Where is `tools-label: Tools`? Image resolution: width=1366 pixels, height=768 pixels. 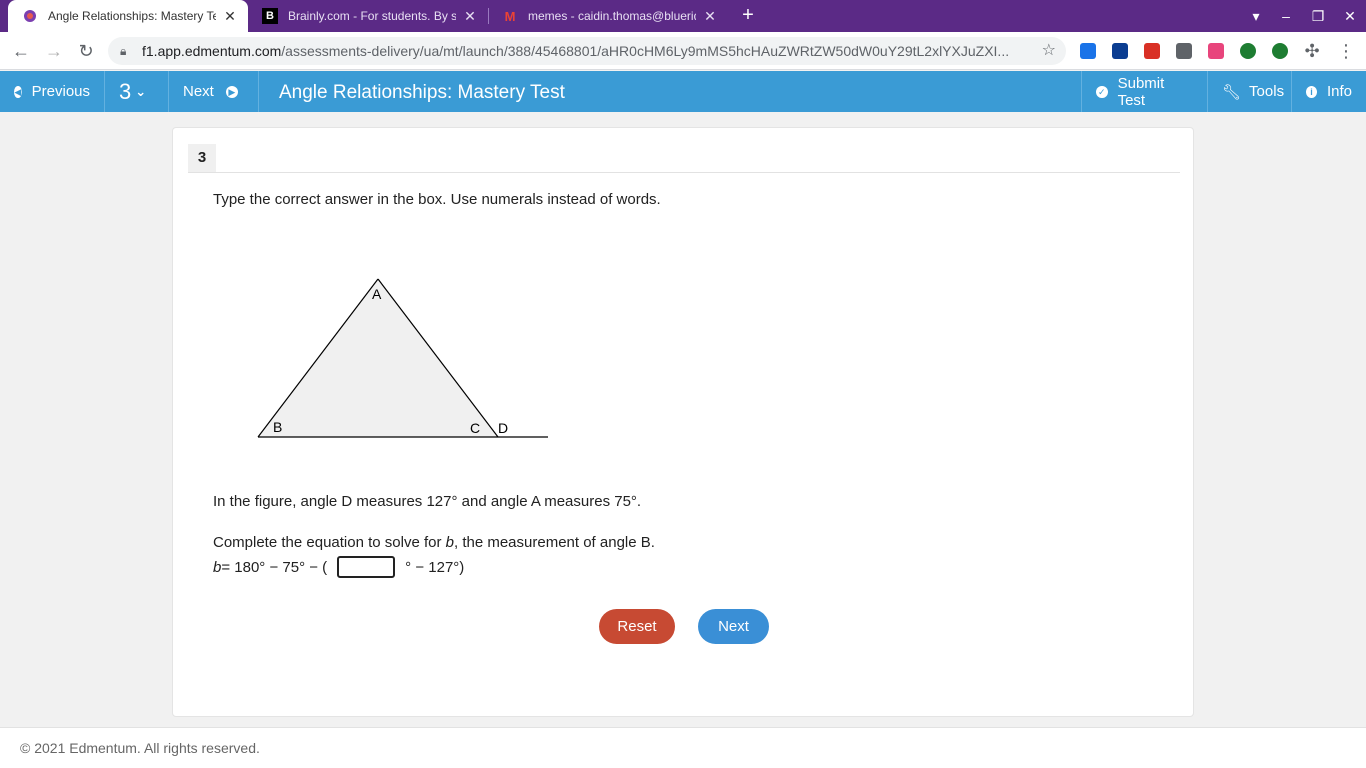 tools-label: Tools is located at coordinates (1267, 91).